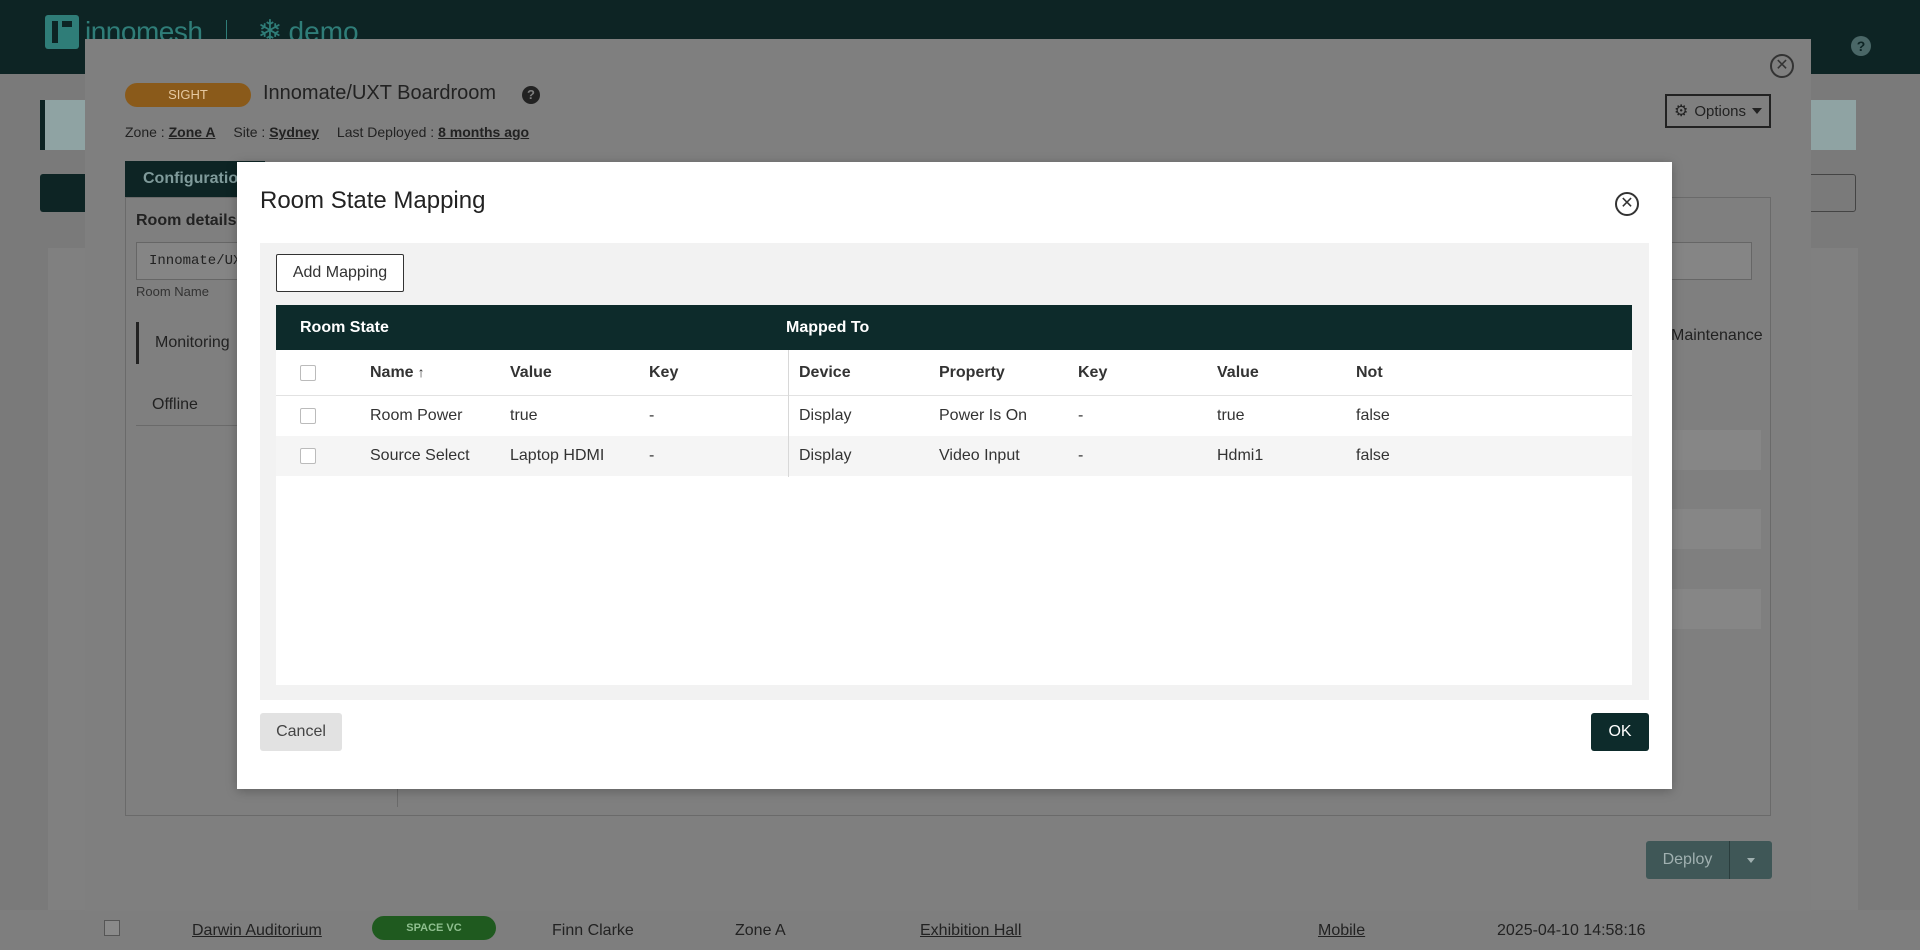 The width and height of the screenshot is (1920, 950). What do you see at coordinates (1751, 860) in the screenshot?
I see `deploy-caret-icon` at bounding box center [1751, 860].